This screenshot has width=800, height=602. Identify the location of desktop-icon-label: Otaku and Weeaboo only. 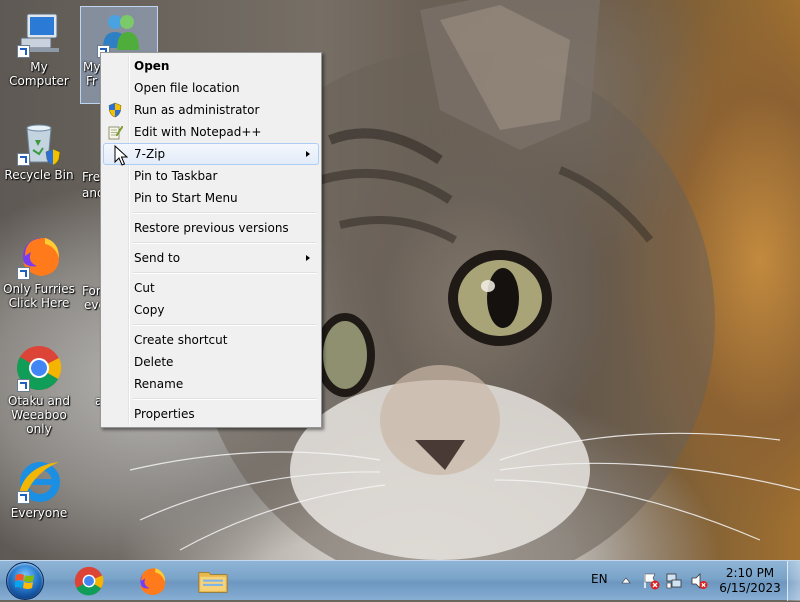
(39, 415).